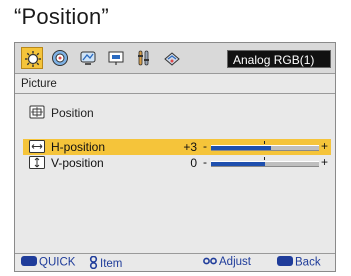 The height and width of the screenshot is (276, 351). Describe the element at coordinates (39, 84) in the screenshot. I see `section-title: Picture` at that location.